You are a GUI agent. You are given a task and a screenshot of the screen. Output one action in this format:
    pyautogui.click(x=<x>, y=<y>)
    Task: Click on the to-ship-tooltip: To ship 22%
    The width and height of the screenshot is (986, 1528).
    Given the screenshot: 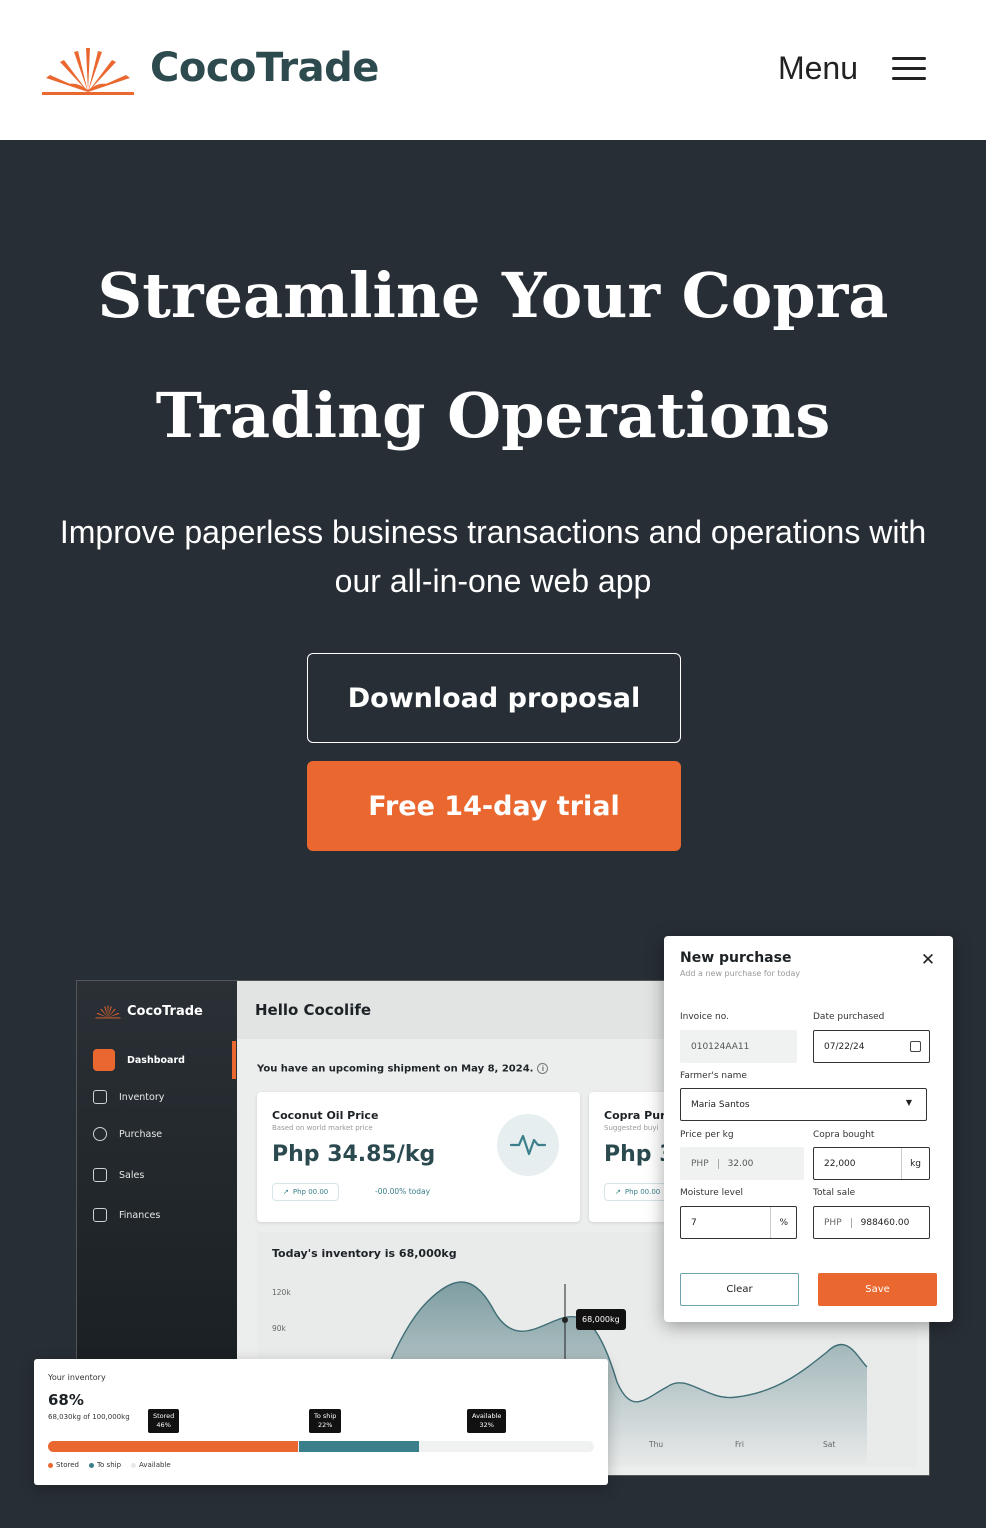 What is the action you would take?
    pyautogui.click(x=325, y=1421)
    